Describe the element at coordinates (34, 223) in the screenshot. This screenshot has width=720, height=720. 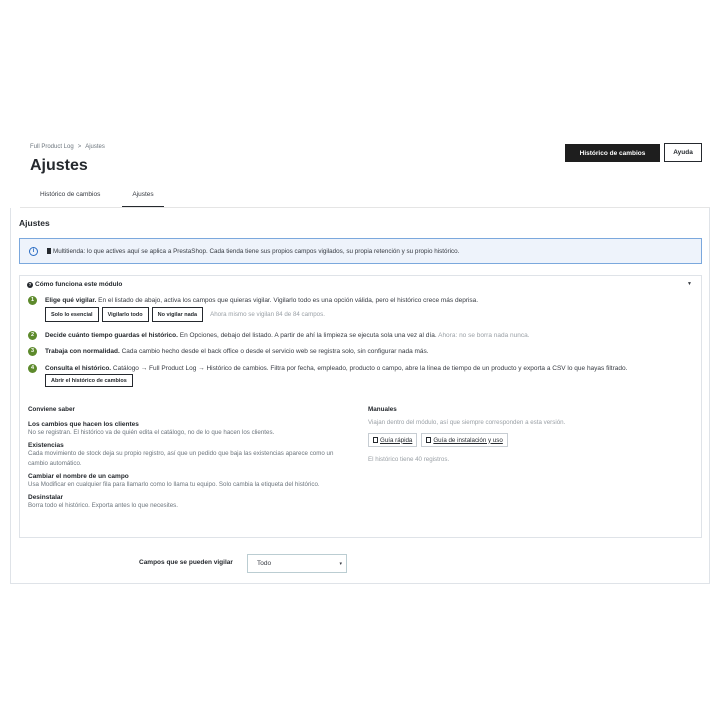
I see `panel-title: Ajustes` at that location.